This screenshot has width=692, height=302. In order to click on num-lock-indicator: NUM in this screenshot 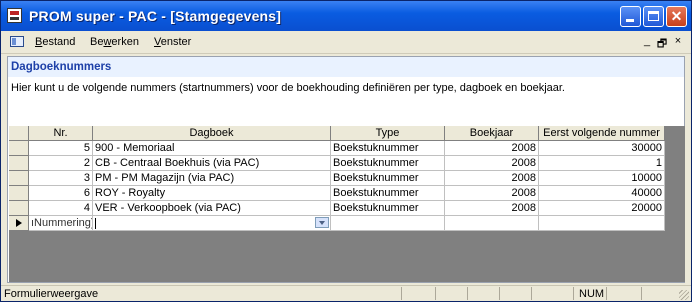, I will do `click(592, 294)`.